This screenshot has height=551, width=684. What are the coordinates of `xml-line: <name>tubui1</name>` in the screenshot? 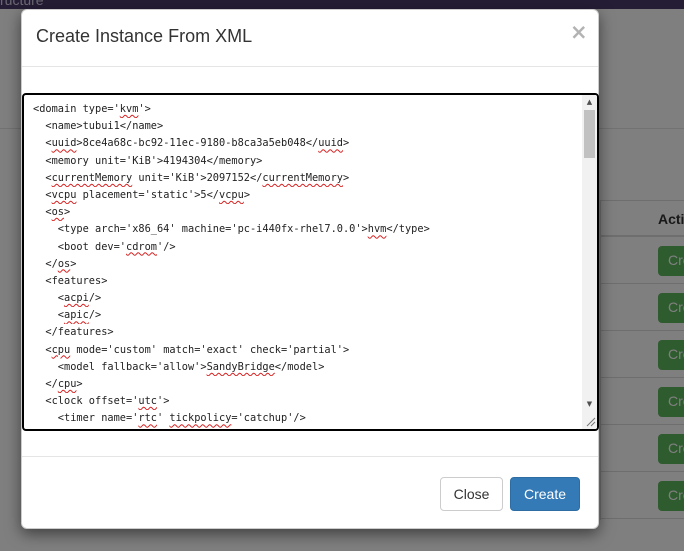 It's located at (98, 126).